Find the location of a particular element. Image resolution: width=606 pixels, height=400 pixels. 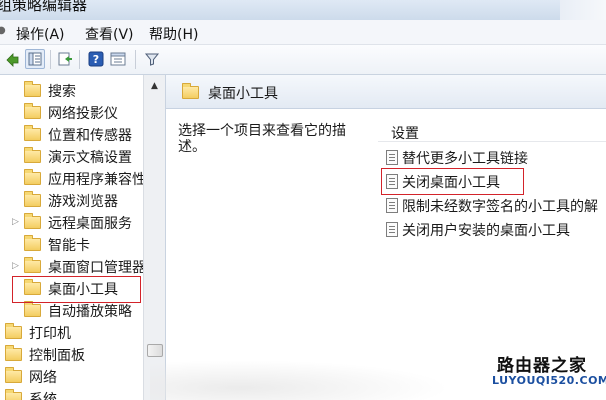

properties-button is located at coordinates (118, 59).